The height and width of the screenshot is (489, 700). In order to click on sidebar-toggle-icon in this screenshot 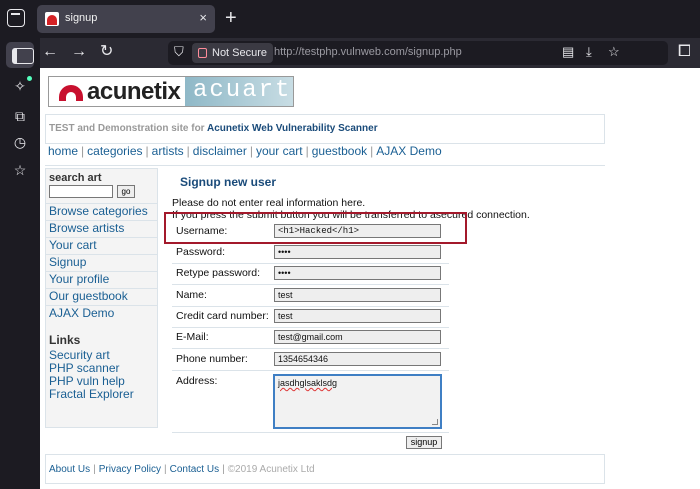, I will do `click(20, 55)`.